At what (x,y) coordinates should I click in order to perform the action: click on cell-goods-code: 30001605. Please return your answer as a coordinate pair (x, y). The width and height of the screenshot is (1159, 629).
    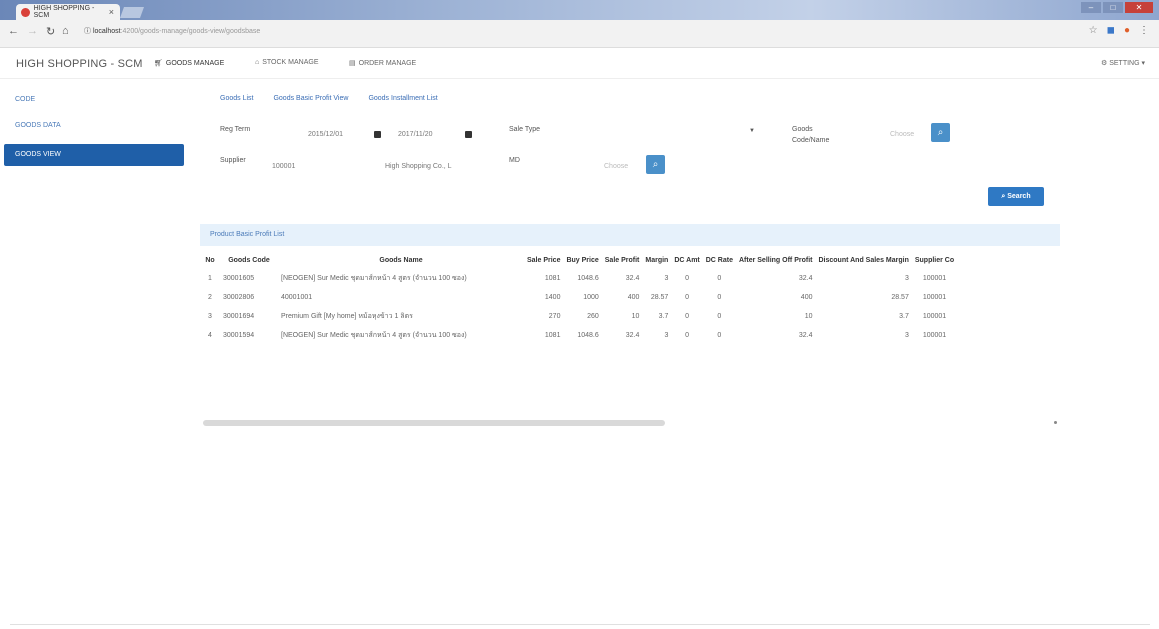
    Looking at the image, I should click on (239, 278).